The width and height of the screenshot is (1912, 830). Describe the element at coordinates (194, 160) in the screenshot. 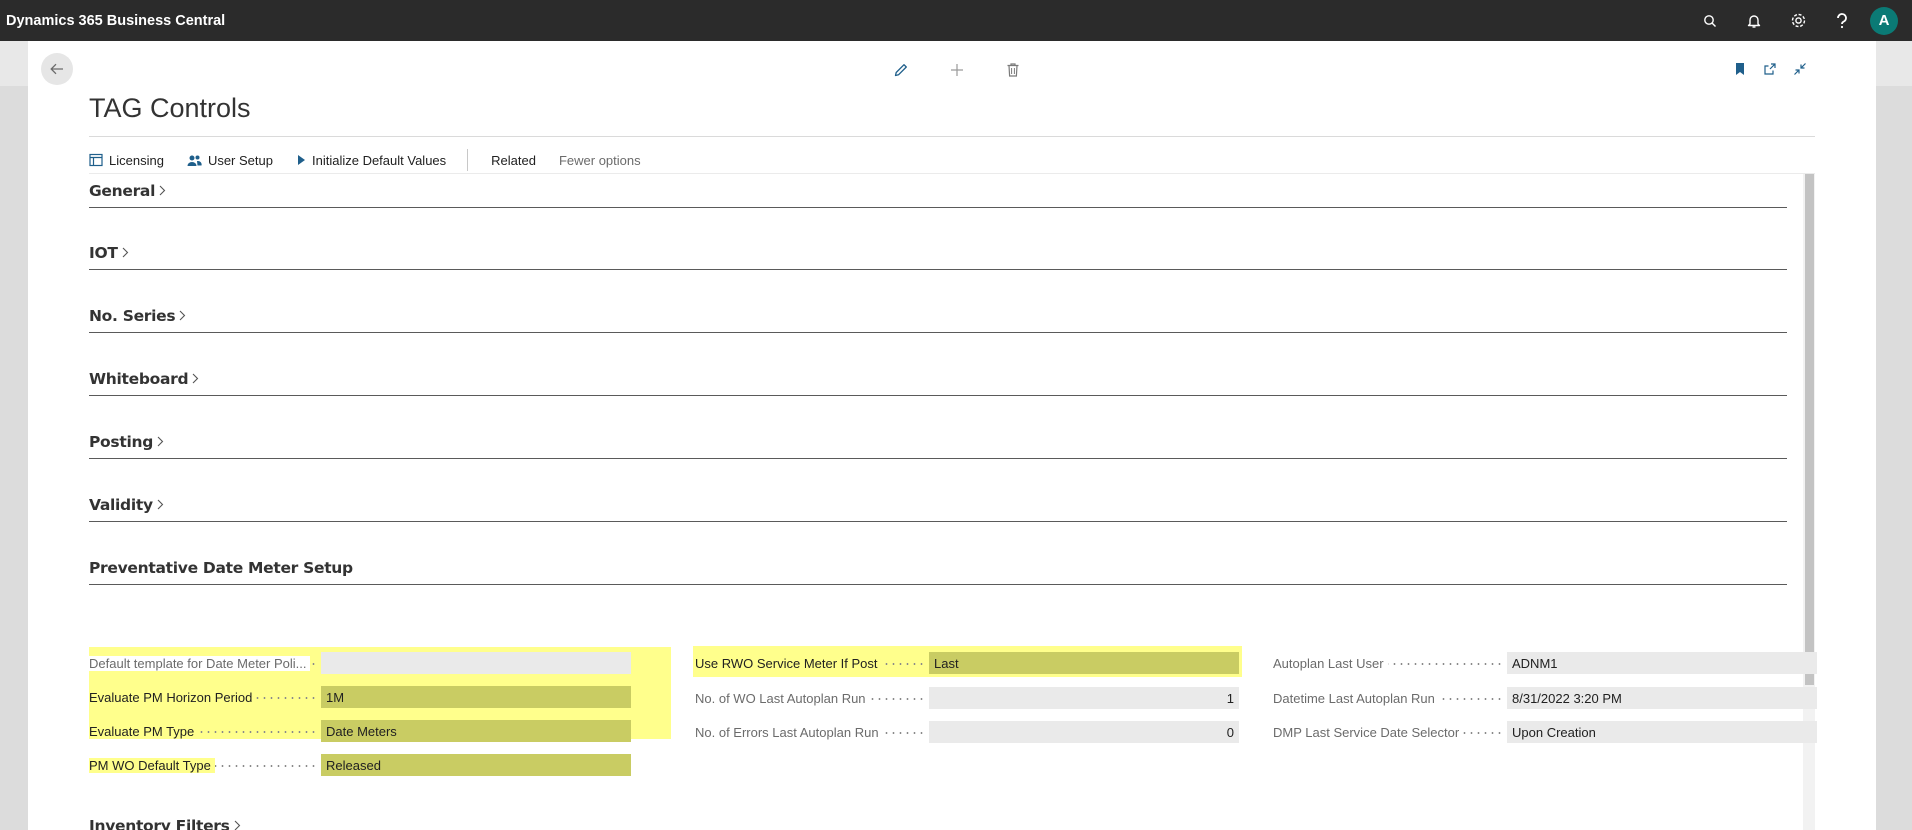

I see `users-icon` at that location.